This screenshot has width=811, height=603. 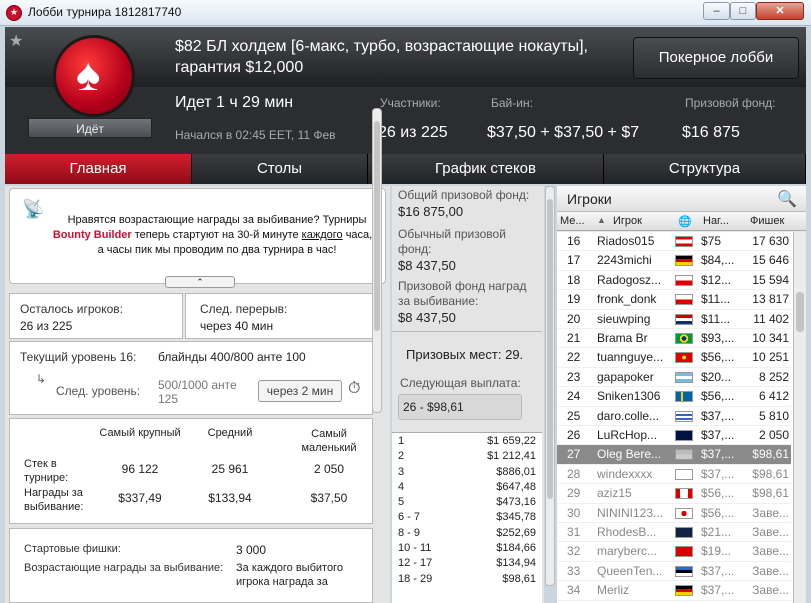 What do you see at coordinates (33, 209) in the screenshot?
I see `antenna-icon: 📡` at bounding box center [33, 209].